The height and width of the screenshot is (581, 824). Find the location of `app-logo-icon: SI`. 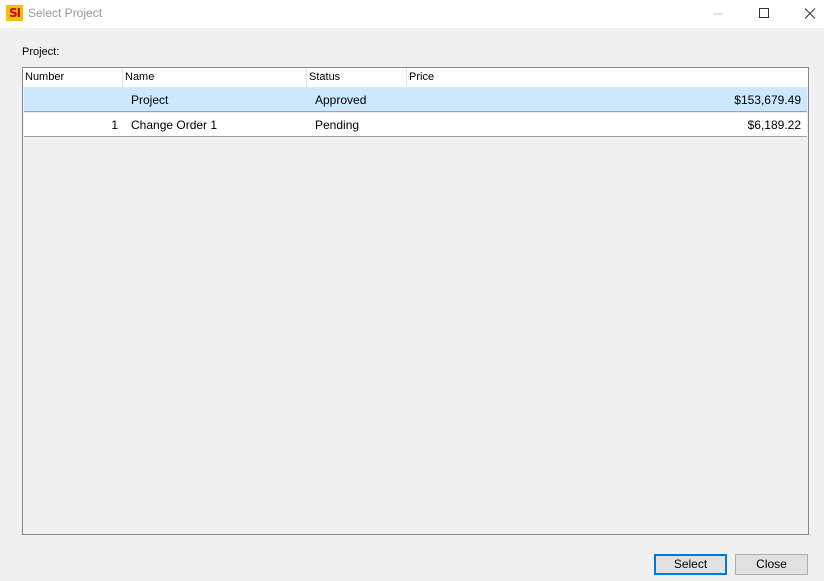

app-logo-icon: SI is located at coordinates (14, 13).